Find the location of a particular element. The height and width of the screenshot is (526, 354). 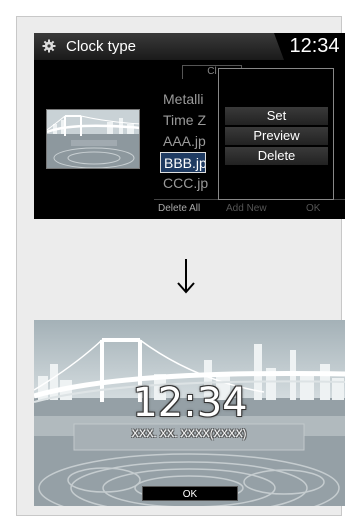

header-clock: 12:34 is located at coordinates (309, 46).